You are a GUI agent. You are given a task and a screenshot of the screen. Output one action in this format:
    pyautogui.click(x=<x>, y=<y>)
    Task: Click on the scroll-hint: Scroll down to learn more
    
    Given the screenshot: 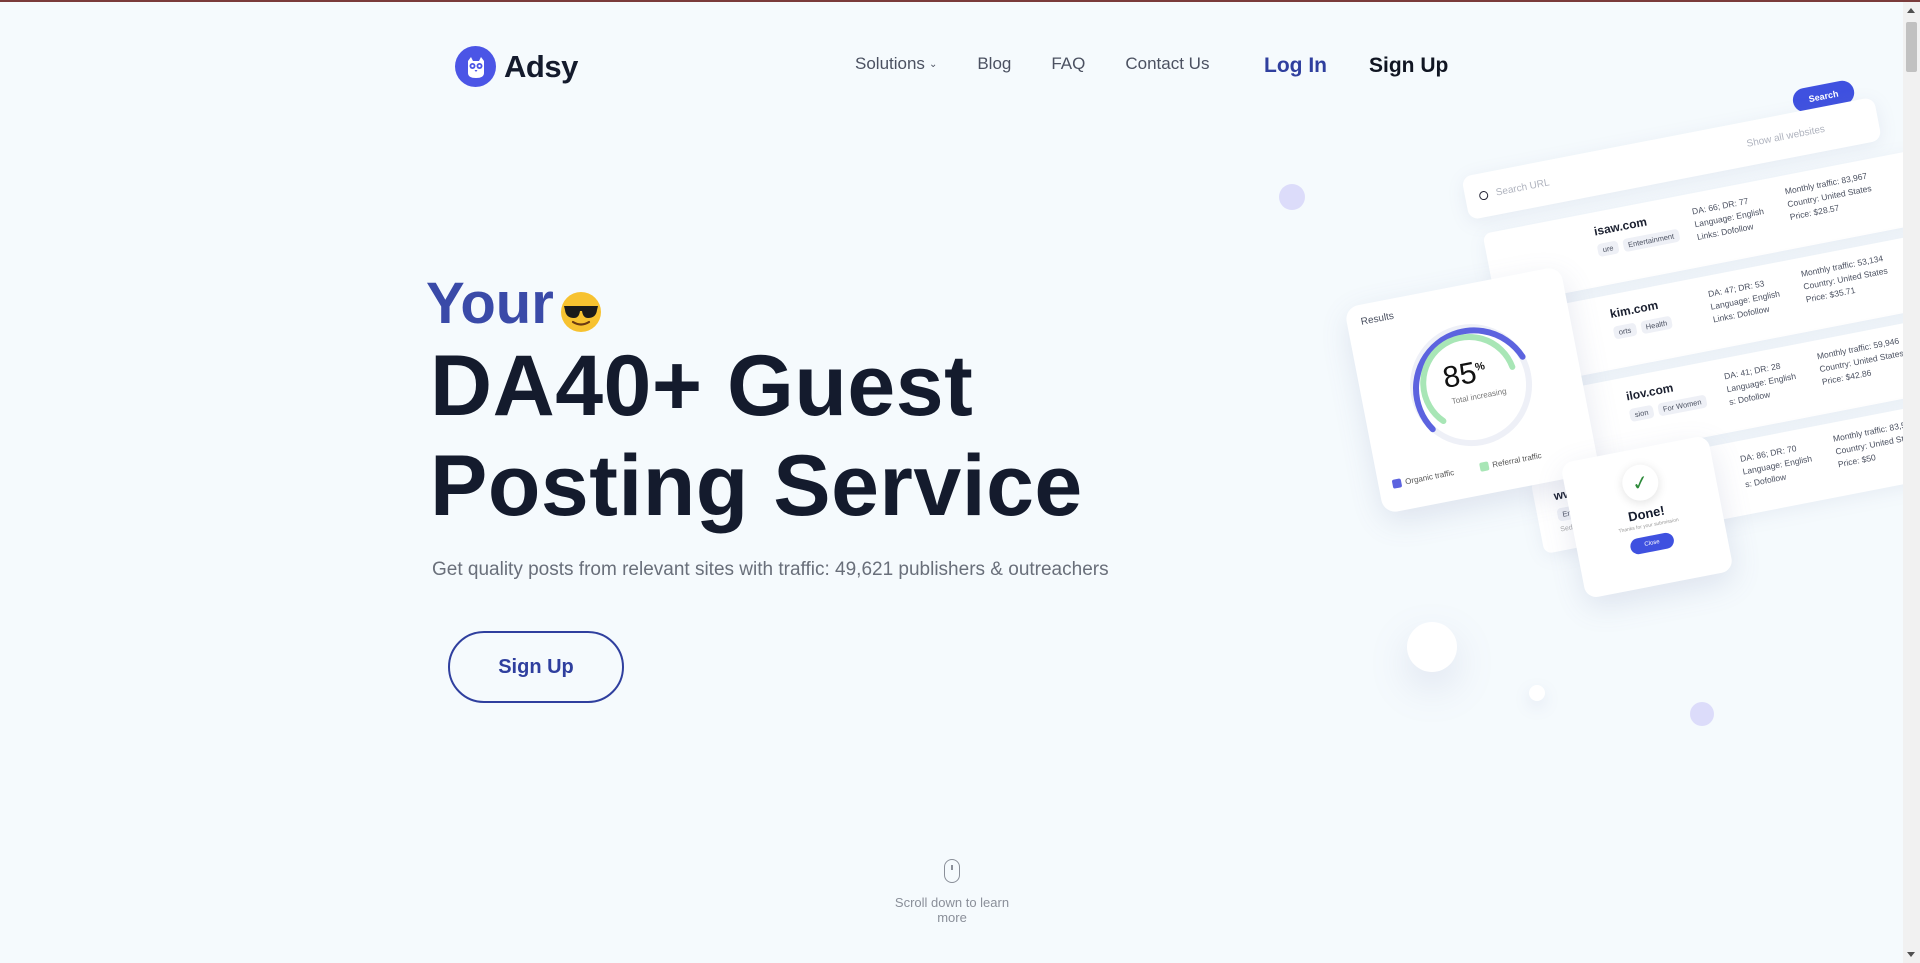 What is the action you would take?
    pyautogui.click(x=952, y=892)
    